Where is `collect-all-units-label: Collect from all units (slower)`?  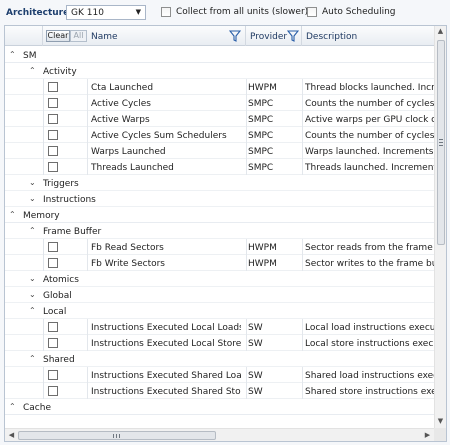 collect-all-units-label: Collect from all units (slower) is located at coordinates (242, 12).